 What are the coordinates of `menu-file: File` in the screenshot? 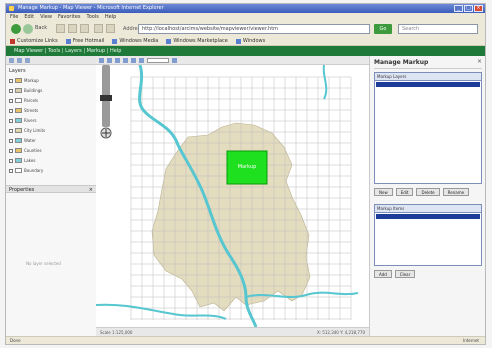 It's located at (14, 17).